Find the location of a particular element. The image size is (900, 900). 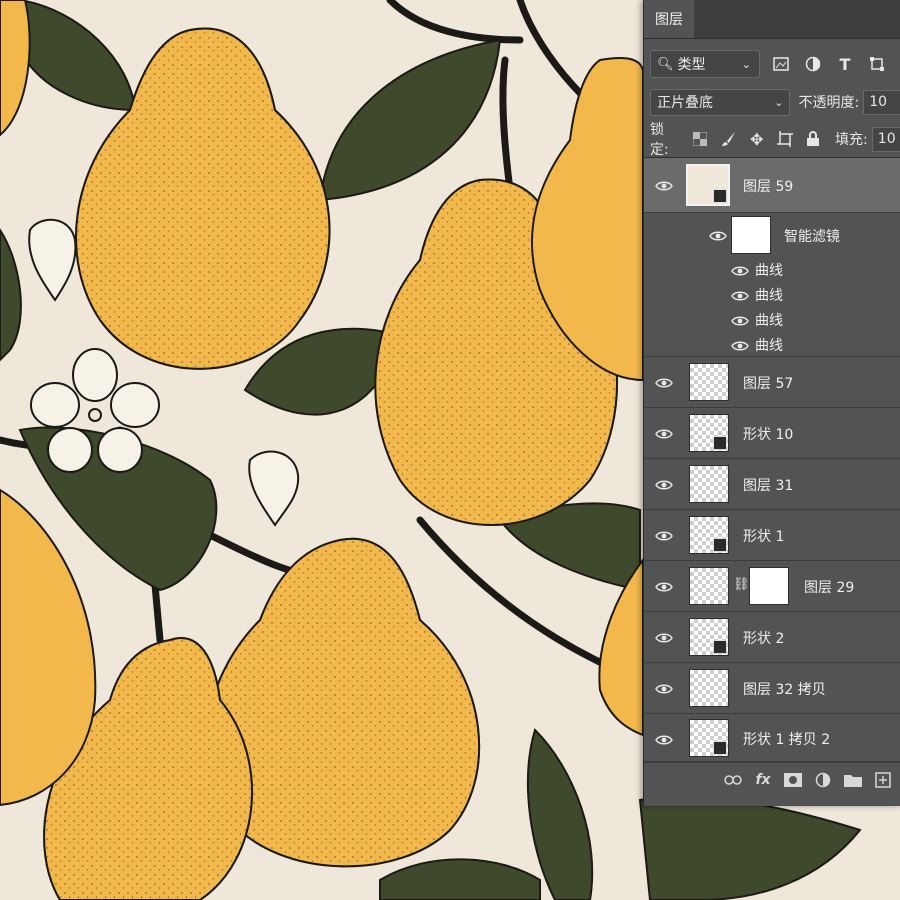

lock-label: 锁定: is located at coordinates (659, 140).